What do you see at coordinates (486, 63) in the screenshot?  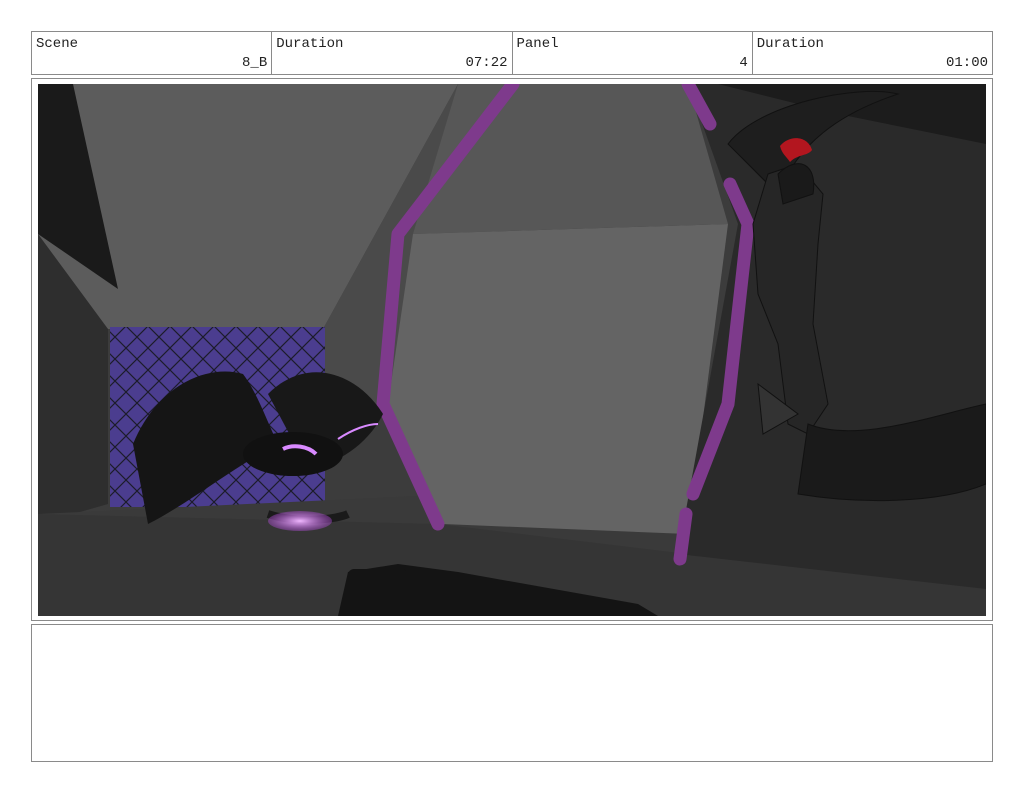 I see `scene-duration-value: 07:22` at bounding box center [486, 63].